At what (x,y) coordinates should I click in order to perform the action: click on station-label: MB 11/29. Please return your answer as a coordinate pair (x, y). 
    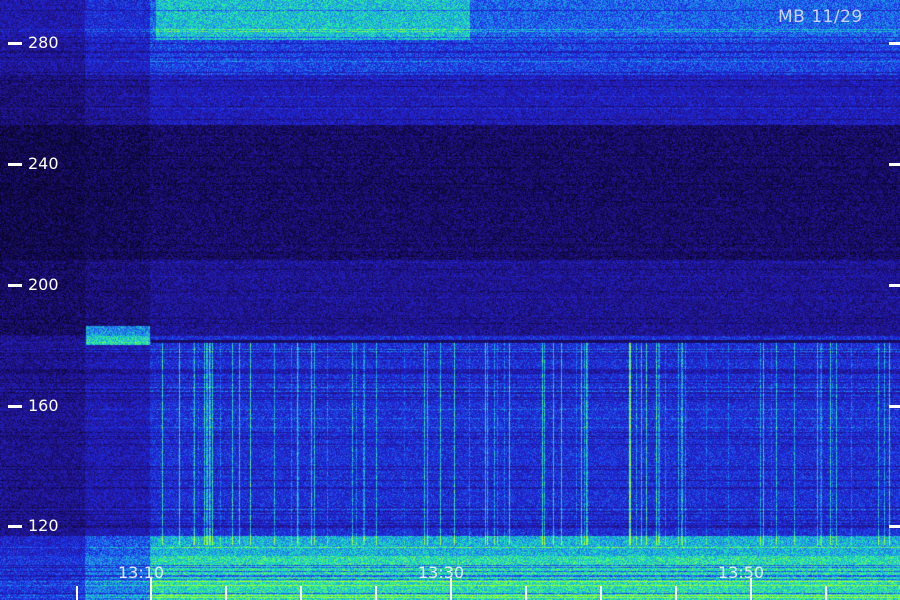
    Looking at the image, I should click on (820, 17).